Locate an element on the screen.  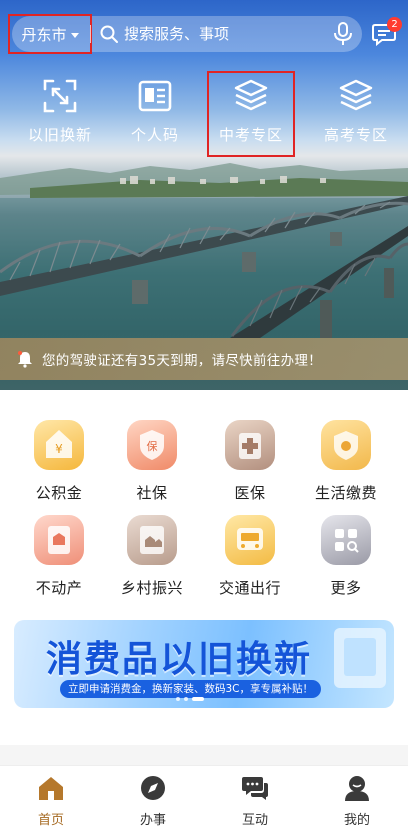
promo-banner: 消费品以旧换新 立即申请消费金，换新家装、数码3C，享专属补贴！ is located at coordinates (204, 664).